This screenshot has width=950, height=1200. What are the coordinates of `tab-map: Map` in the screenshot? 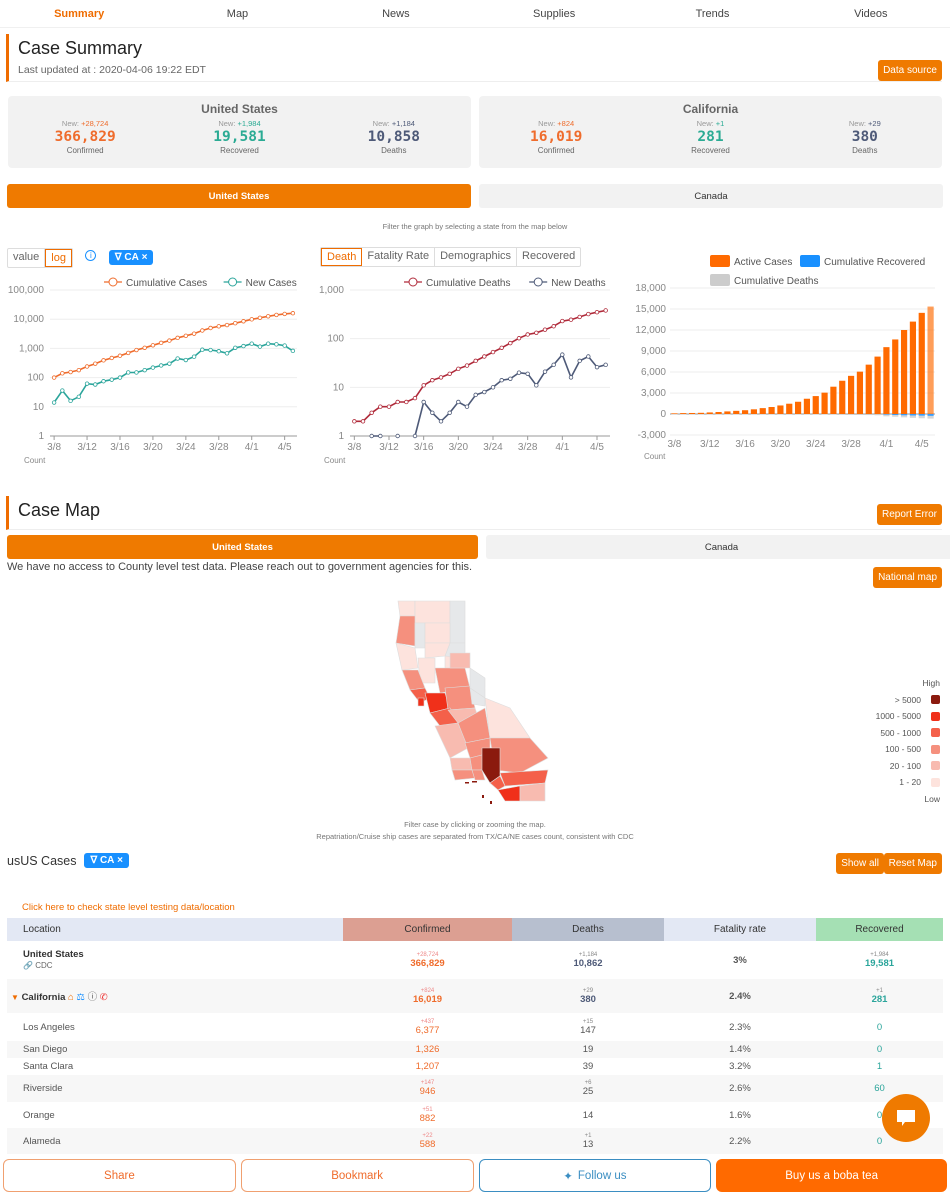 It's located at (237, 14).